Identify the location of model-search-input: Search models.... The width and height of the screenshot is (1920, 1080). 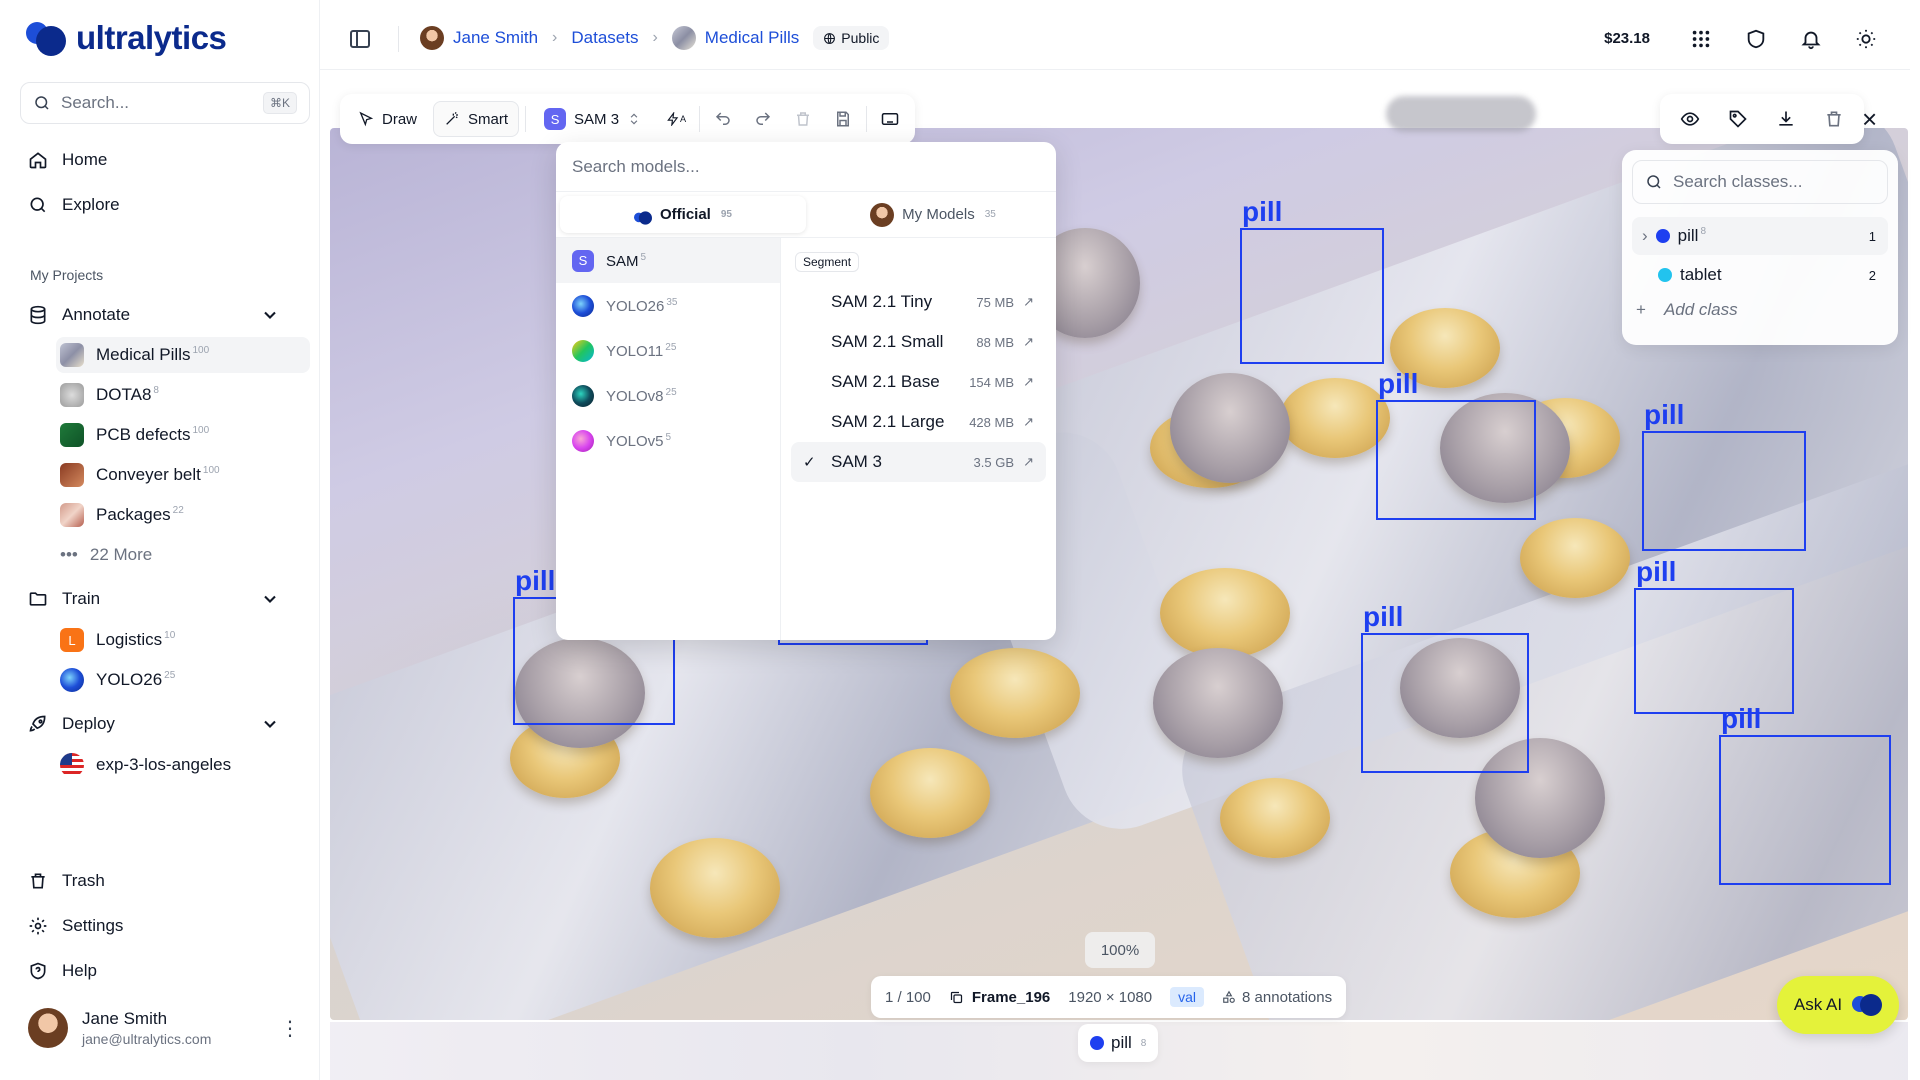
(806, 167).